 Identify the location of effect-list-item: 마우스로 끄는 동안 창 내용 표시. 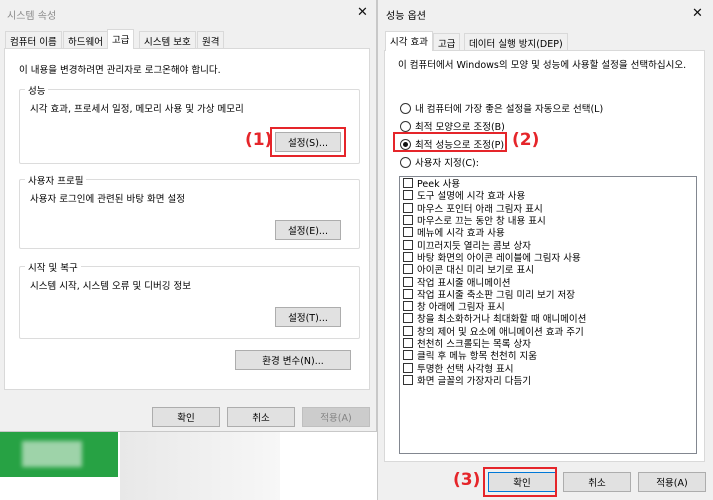
(548, 220).